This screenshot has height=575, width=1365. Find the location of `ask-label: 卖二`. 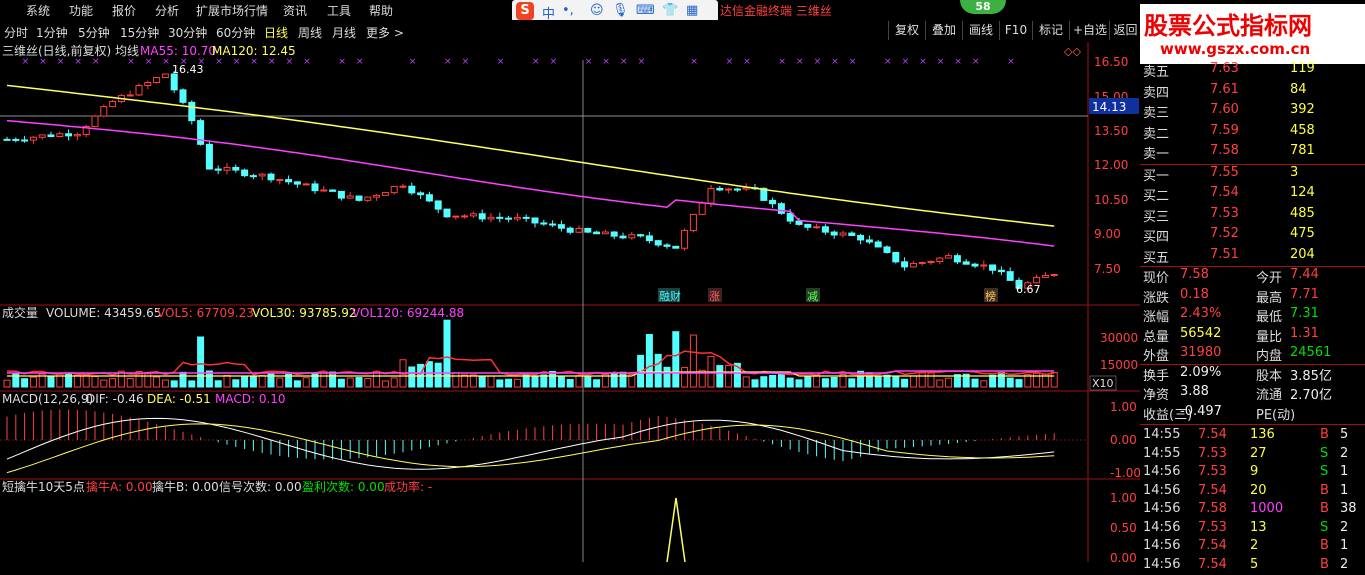

ask-label: 卖二 is located at coordinates (1156, 134).